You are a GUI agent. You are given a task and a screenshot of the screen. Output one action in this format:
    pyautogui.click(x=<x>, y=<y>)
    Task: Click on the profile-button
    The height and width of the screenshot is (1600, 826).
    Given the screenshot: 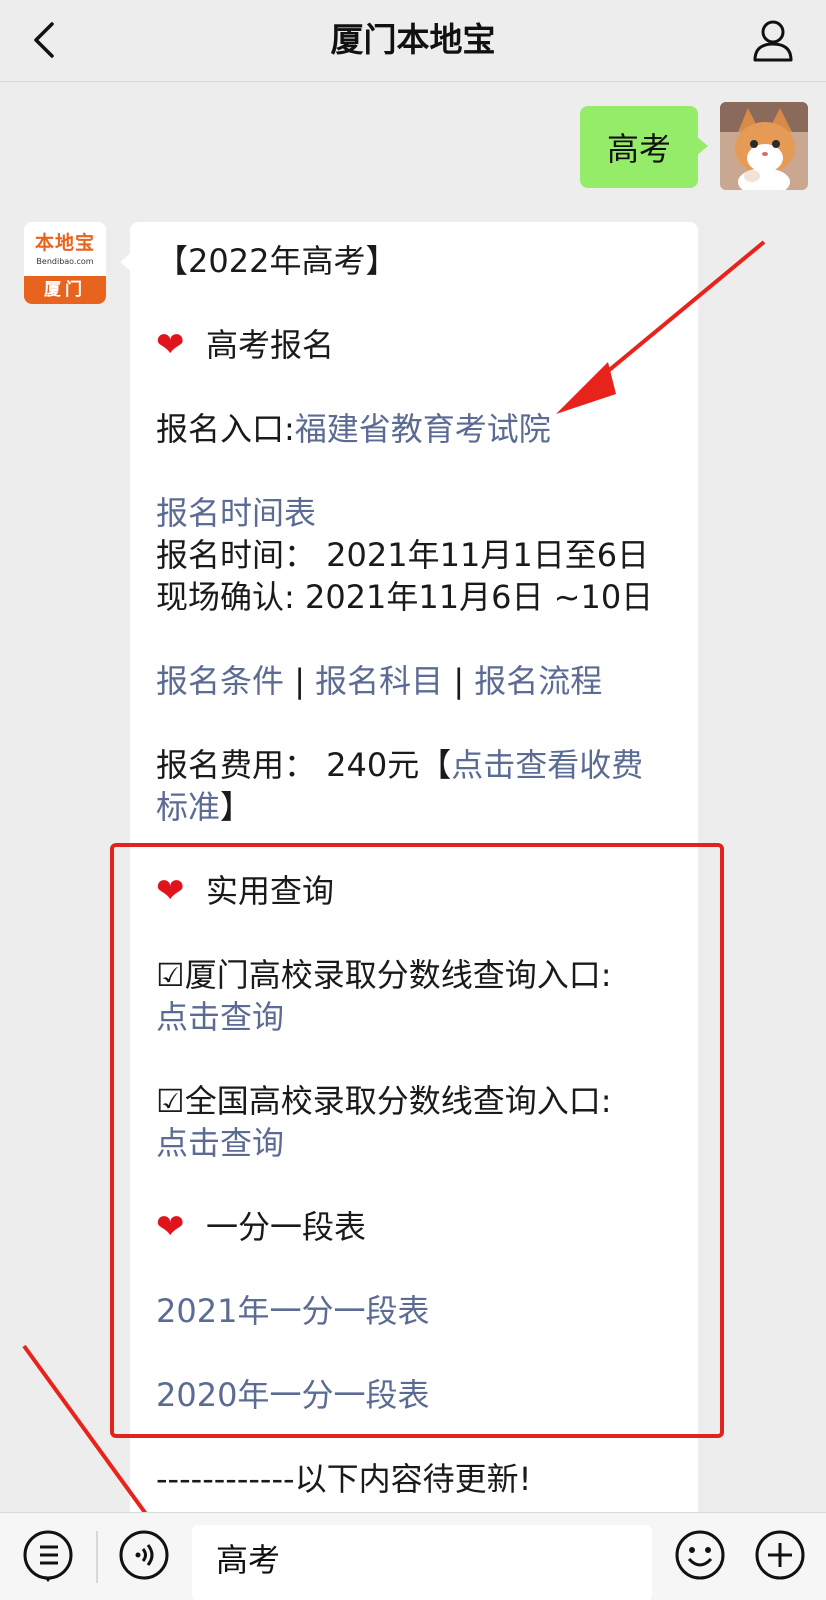 What is the action you would take?
    pyautogui.click(x=773, y=41)
    